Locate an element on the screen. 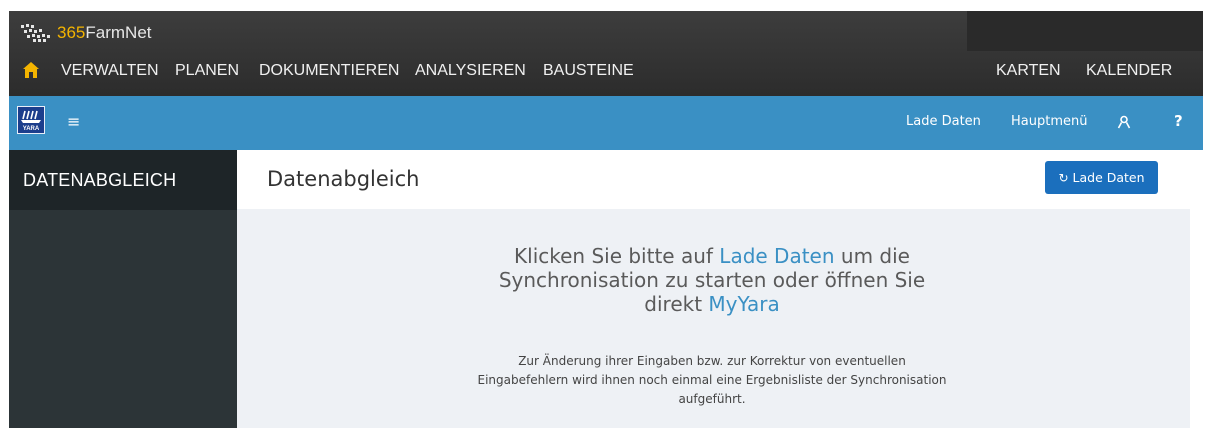 This screenshot has height=428, width=1206. sidebar: DATENABGLEICH is located at coordinates (123, 289).